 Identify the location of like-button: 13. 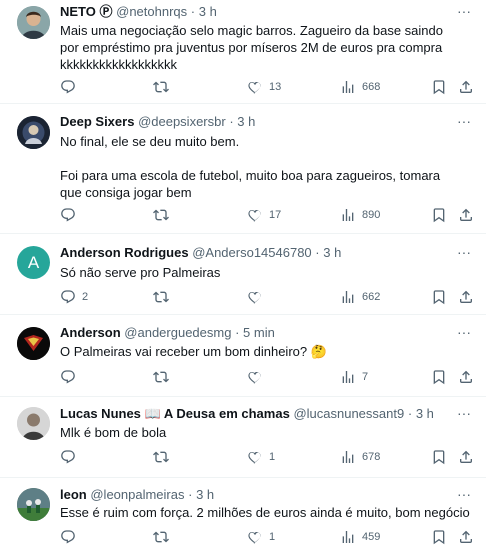
(264, 87).